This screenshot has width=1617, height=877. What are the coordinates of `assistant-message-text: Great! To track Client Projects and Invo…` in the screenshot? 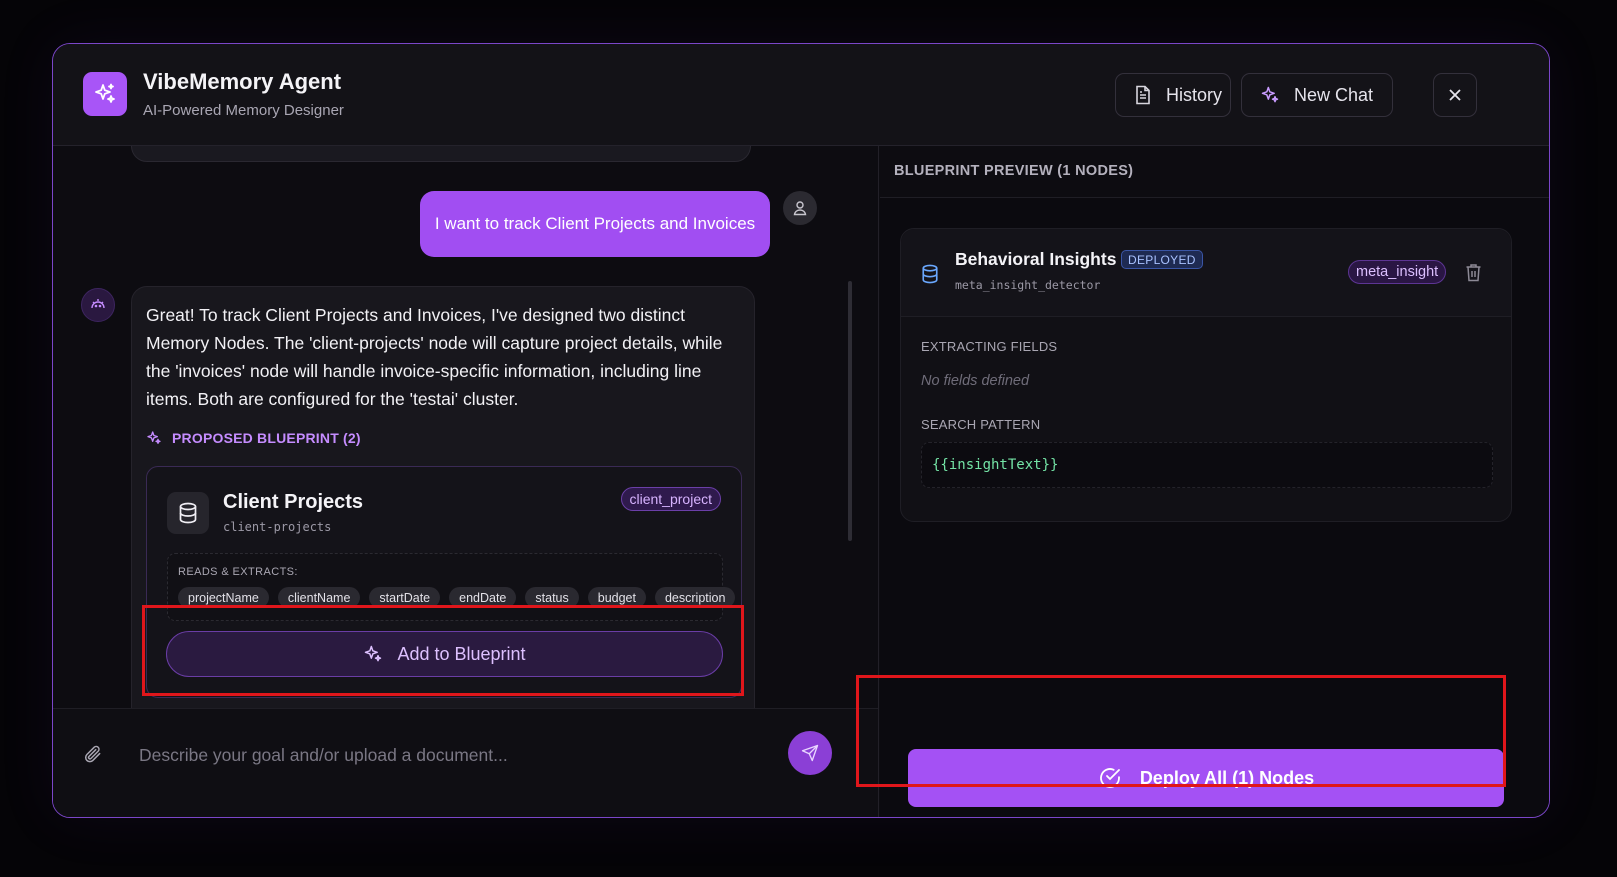 It's located at (434, 357).